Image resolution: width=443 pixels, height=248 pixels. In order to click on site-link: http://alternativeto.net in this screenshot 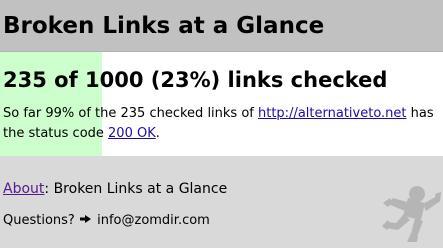, I will do `click(332, 113)`.